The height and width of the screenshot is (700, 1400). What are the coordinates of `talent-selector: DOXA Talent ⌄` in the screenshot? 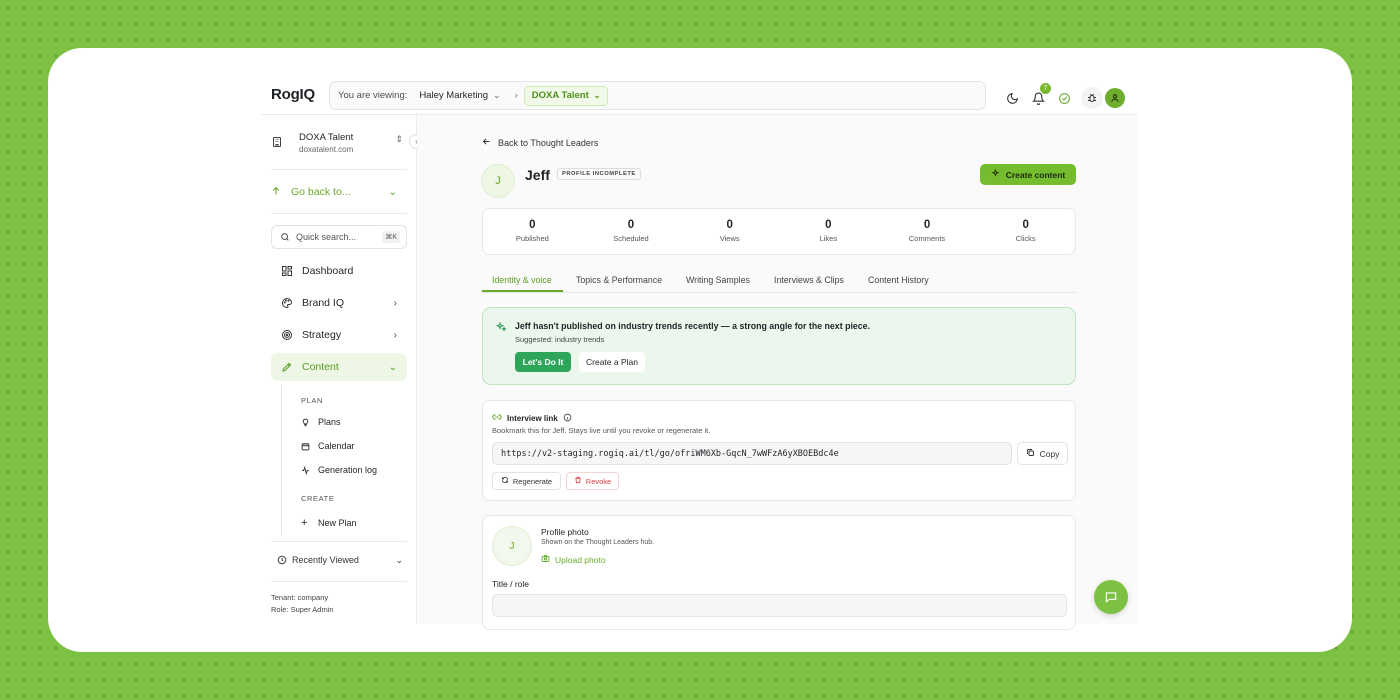 It's located at (566, 95).